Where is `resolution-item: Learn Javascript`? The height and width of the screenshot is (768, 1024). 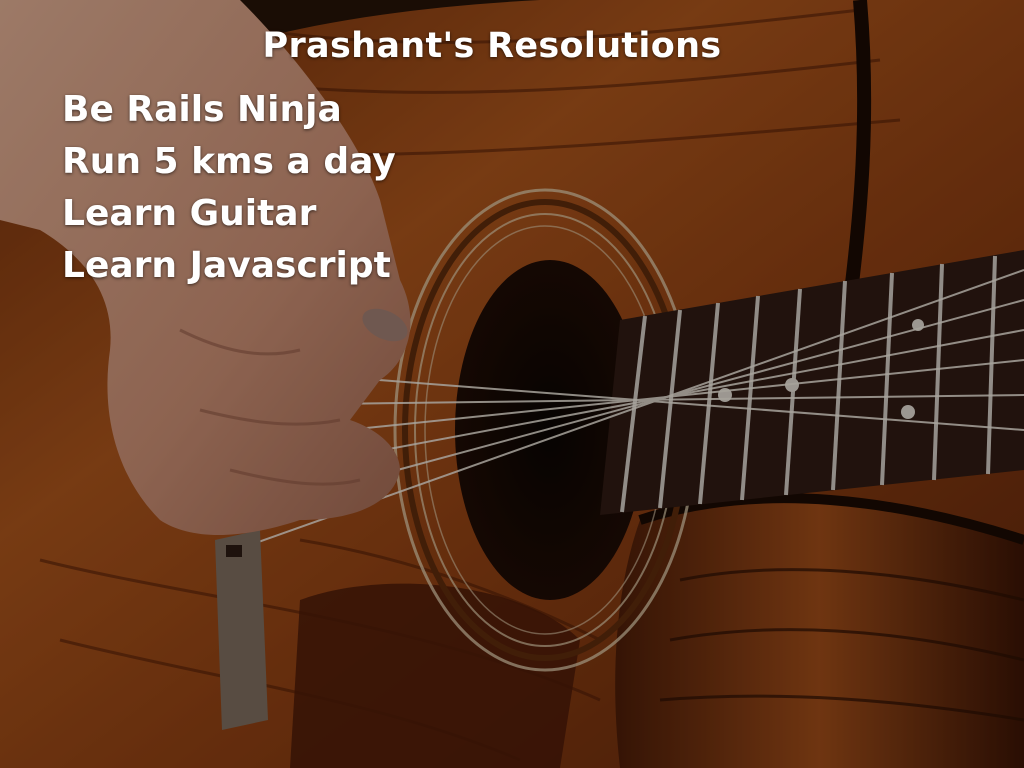 resolution-item: Learn Javascript is located at coordinates (226, 265).